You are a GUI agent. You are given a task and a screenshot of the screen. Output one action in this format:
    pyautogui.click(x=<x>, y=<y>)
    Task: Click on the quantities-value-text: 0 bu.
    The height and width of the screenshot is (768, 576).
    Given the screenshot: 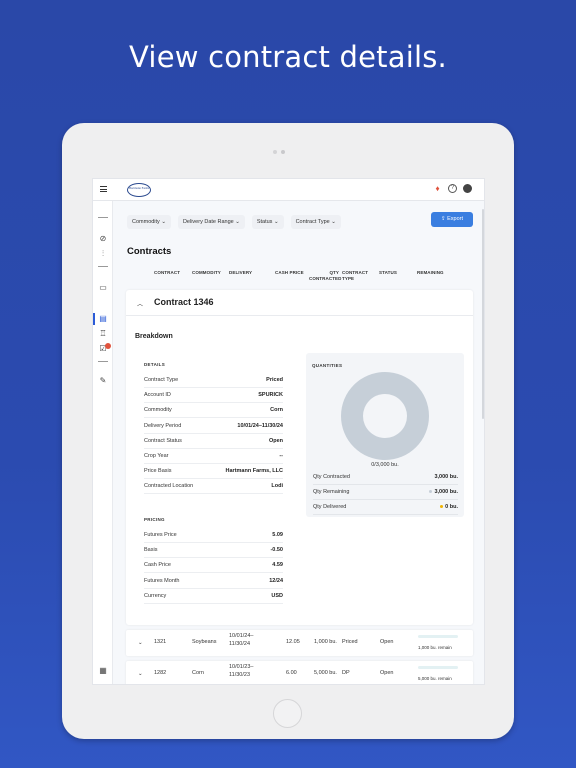 What is the action you would take?
    pyautogui.click(x=451, y=507)
    